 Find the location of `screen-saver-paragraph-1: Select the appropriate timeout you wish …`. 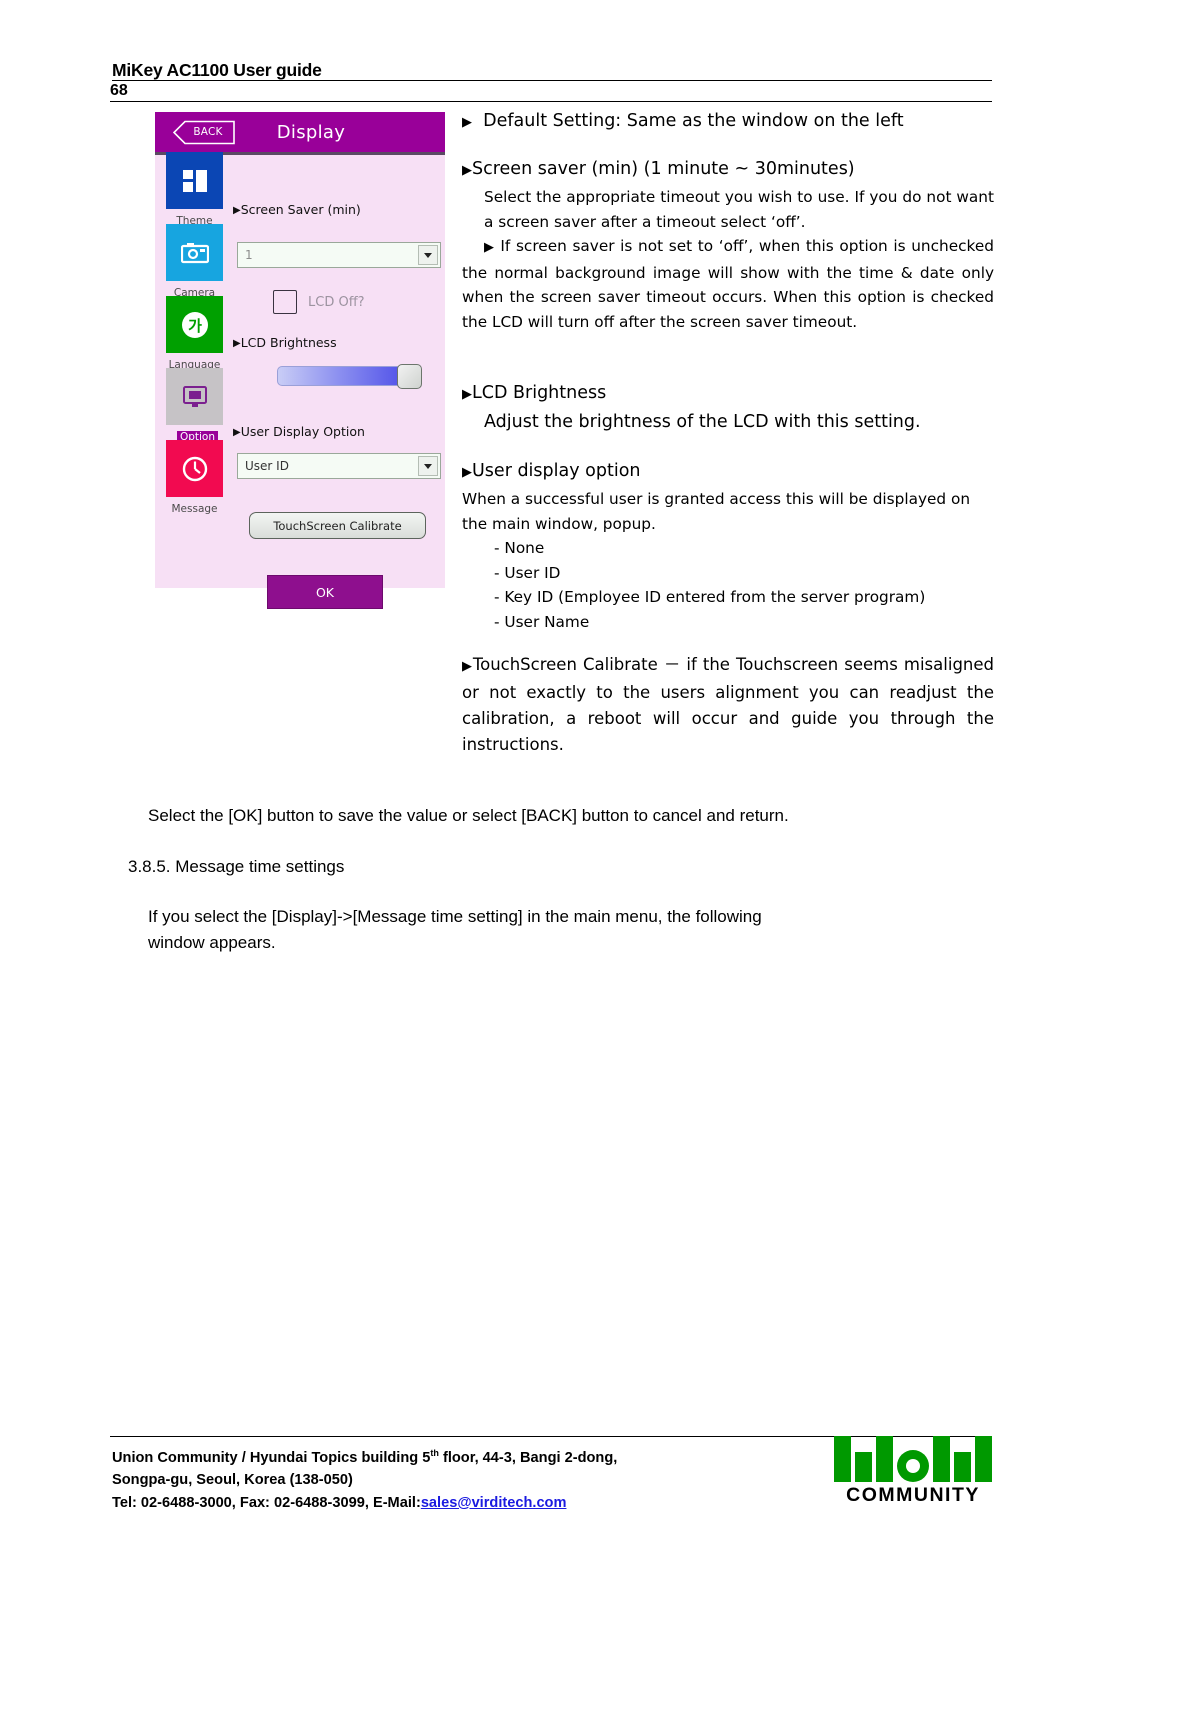

screen-saver-paragraph-1: Select the appropriate timeout you wish … is located at coordinates (739, 209).